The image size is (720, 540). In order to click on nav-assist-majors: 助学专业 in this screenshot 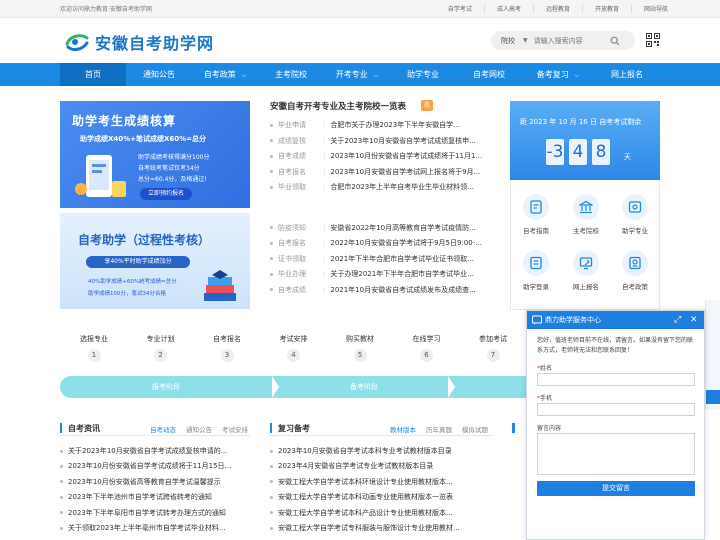, I will do `click(423, 74)`.